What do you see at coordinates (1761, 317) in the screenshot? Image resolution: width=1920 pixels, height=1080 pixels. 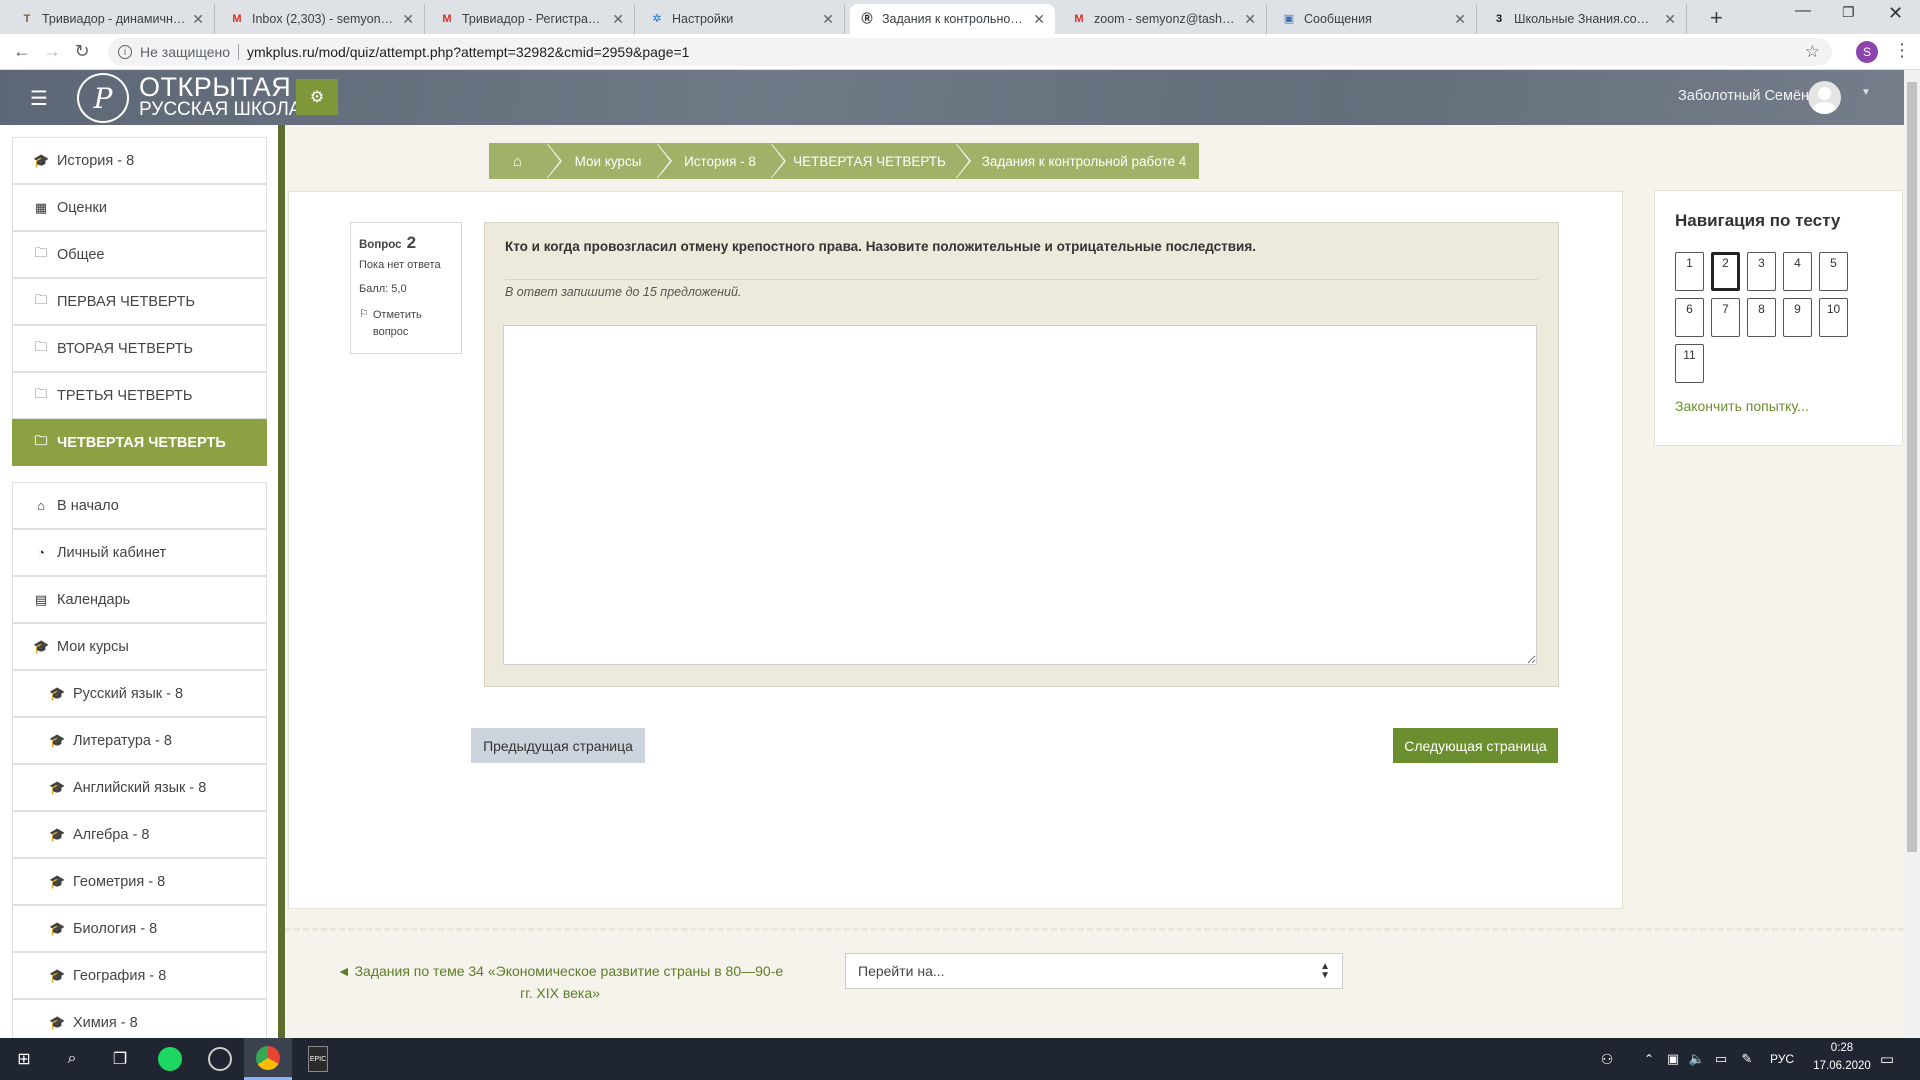 I see `quiz-nav-question-button: 8` at bounding box center [1761, 317].